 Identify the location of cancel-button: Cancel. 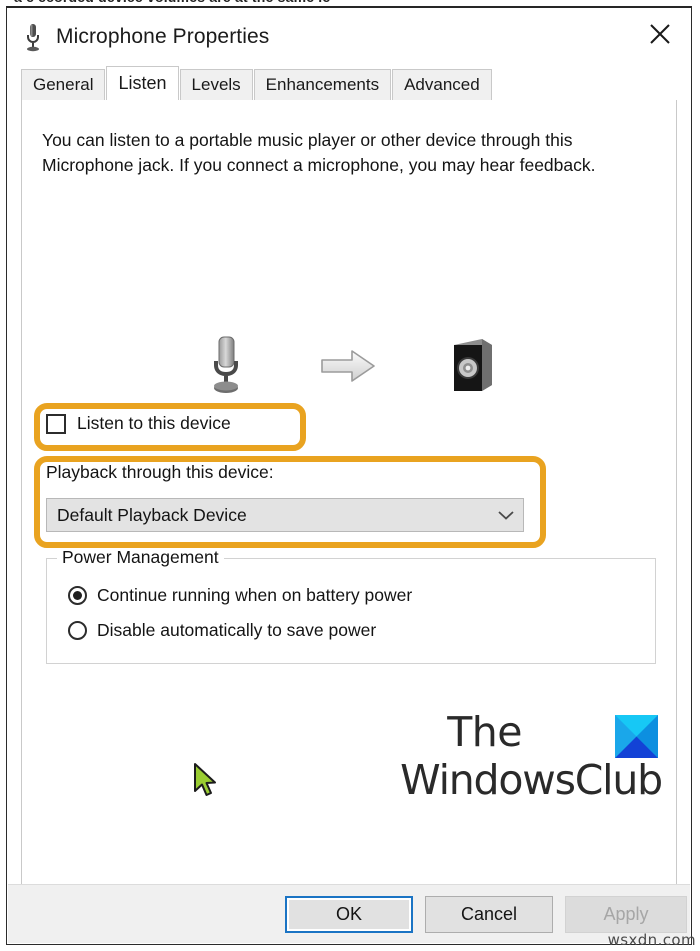
(489, 914).